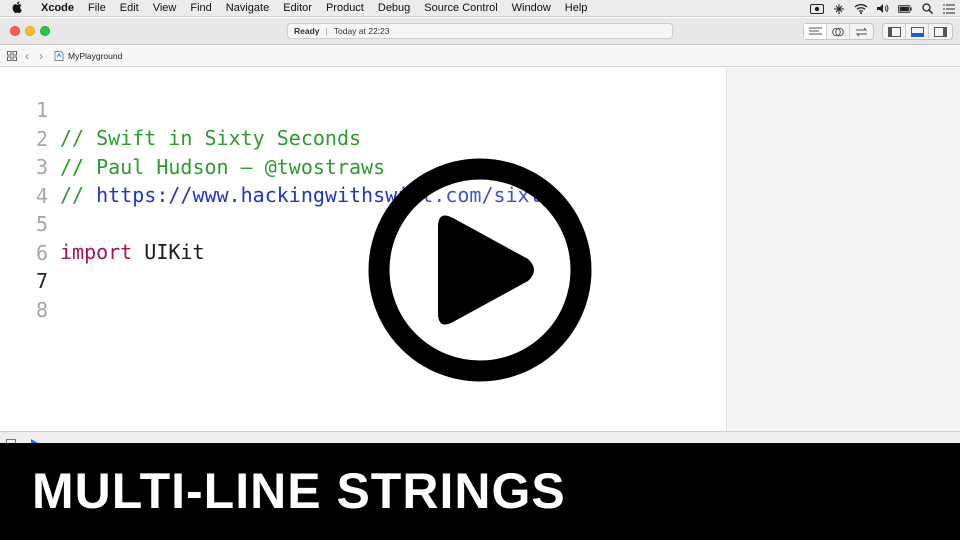 Image resolution: width=960 pixels, height=540 pixels. Describe the element at coordinates (129, 8) in the screenshot. I see `menu-edit: Edit` at that location.